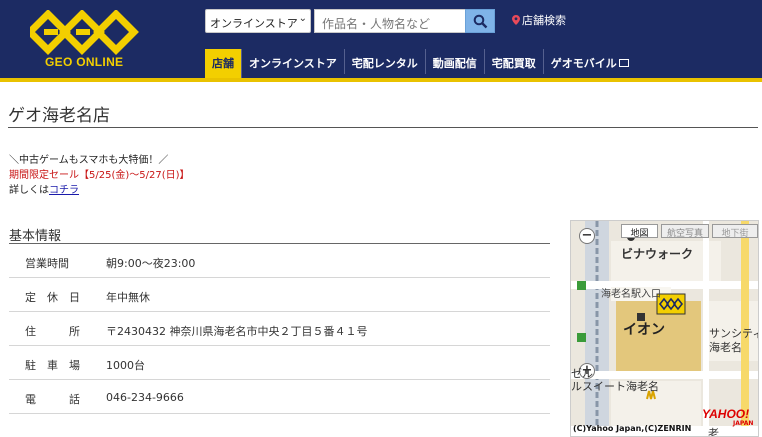 This screenshot has height=437, width=762. I want to click on info-label: 営業時間, so click(47, 263).